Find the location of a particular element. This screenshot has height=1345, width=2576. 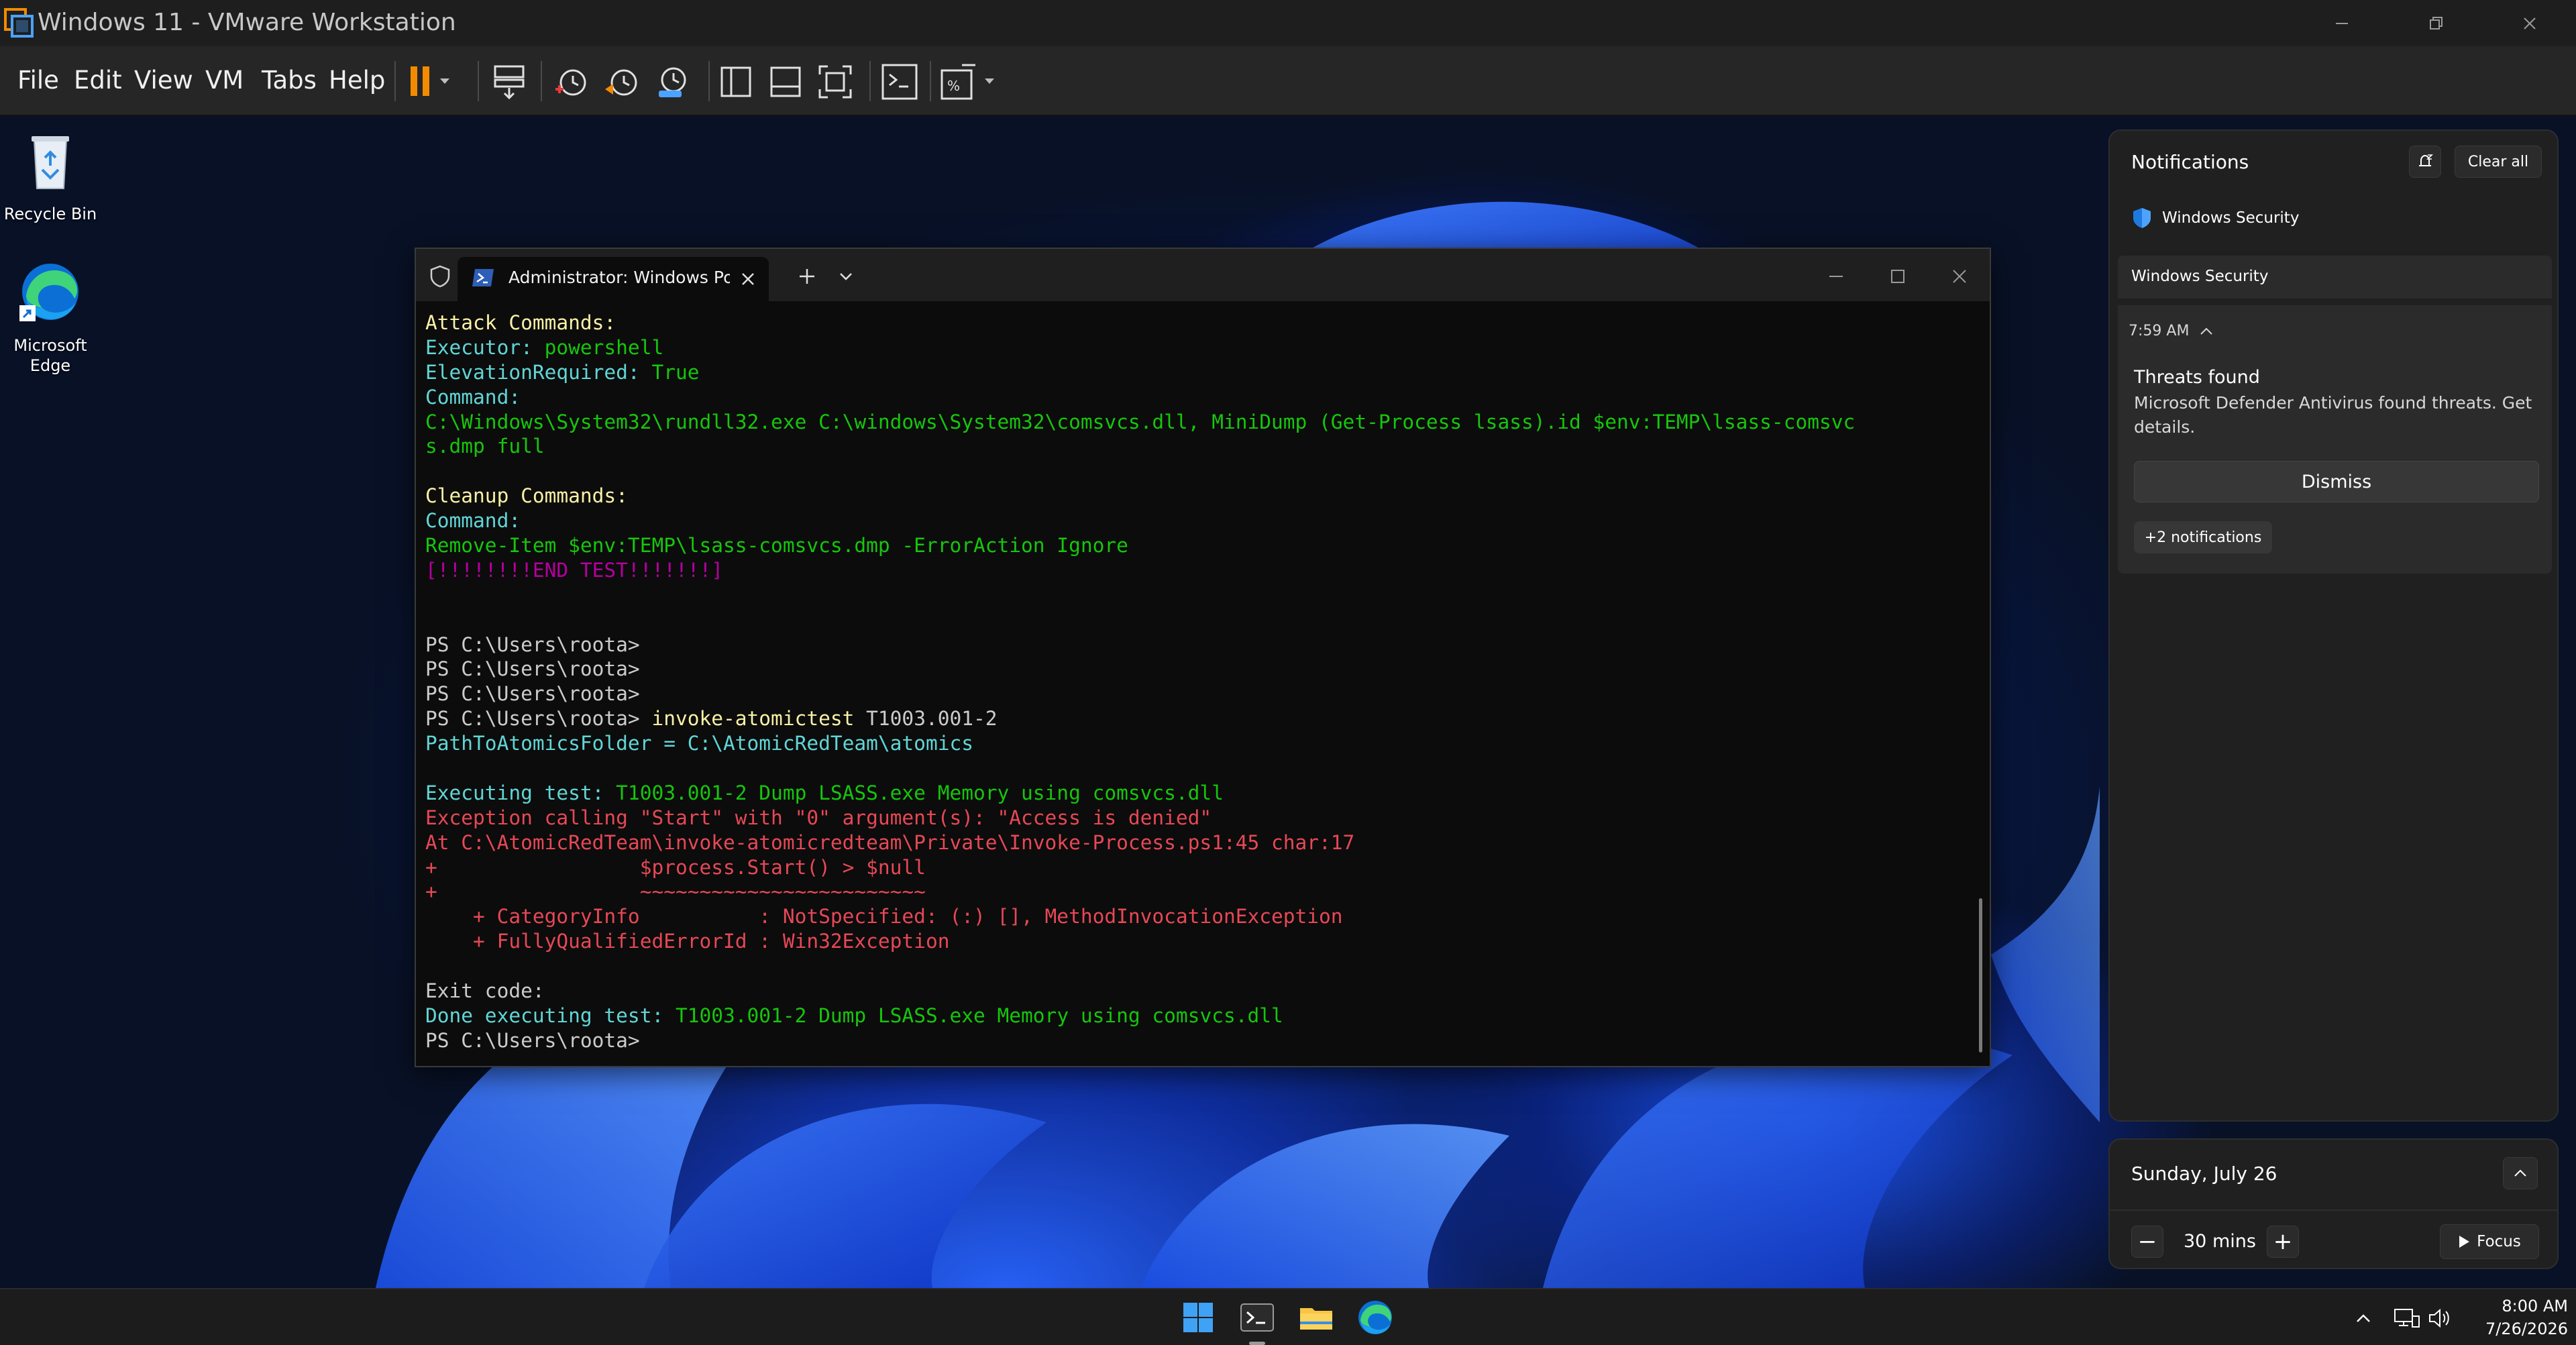

snapshot-manager-icon is located at coordinates (672, 81).